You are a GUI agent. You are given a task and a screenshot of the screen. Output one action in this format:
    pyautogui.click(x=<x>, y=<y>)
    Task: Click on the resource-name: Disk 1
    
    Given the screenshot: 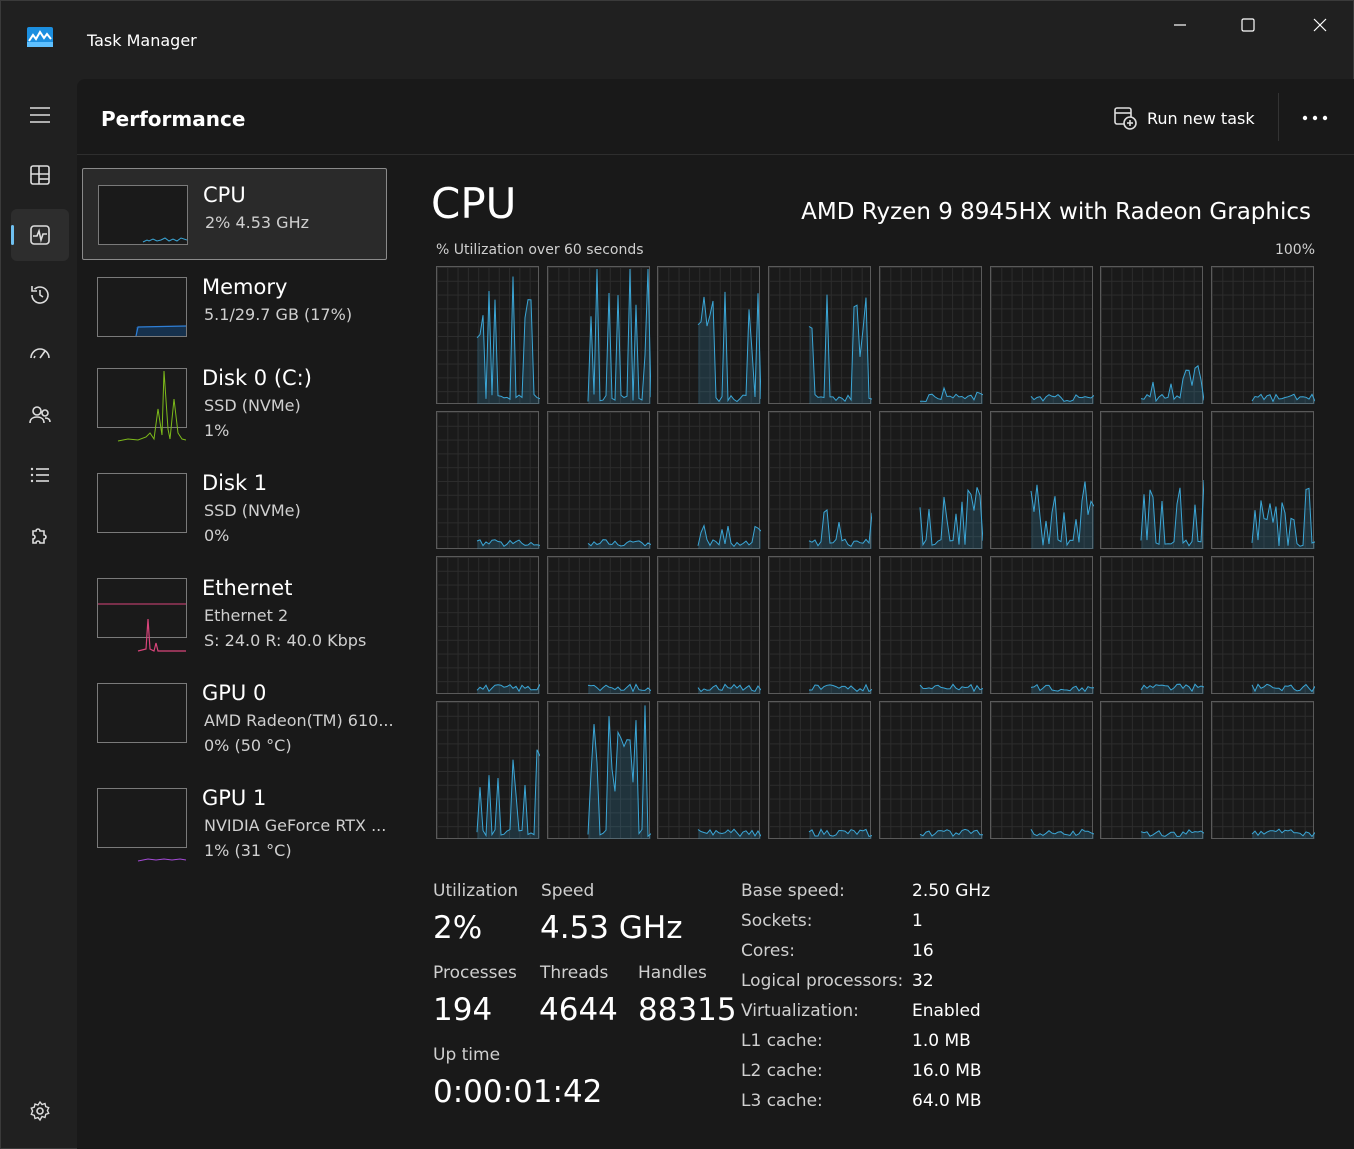 What is the action you would take?
    pyautogui.click(x=235, y=483)
    